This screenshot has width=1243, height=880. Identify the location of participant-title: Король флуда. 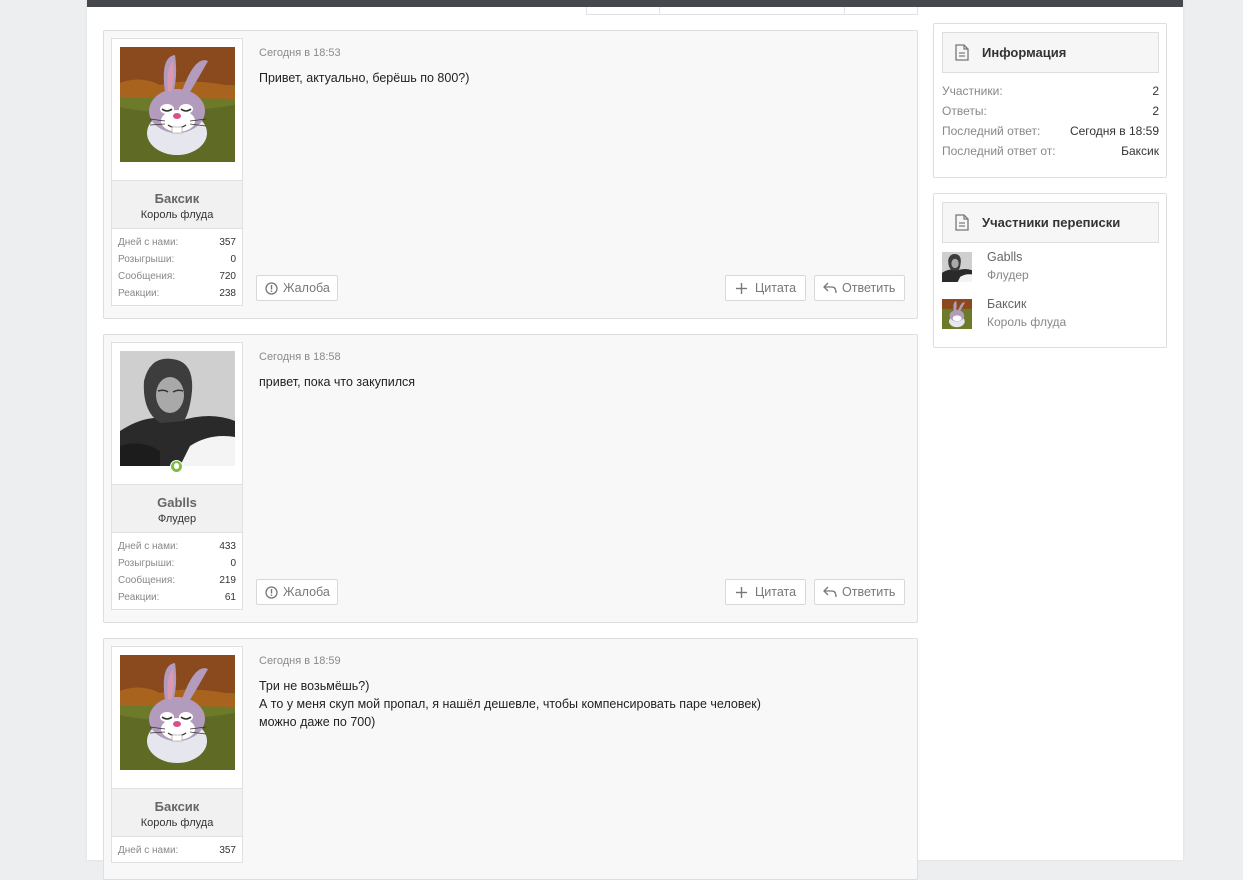
(1027, 322).